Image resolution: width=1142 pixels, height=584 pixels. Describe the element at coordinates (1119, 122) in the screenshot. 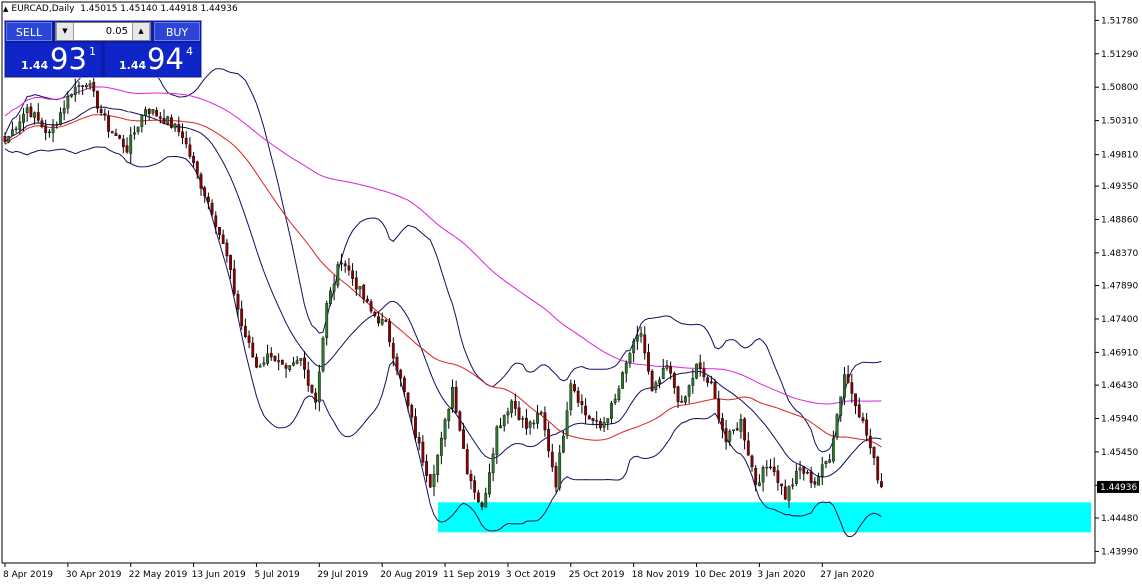

I see `price-tick-label: 1.50310` at that location.